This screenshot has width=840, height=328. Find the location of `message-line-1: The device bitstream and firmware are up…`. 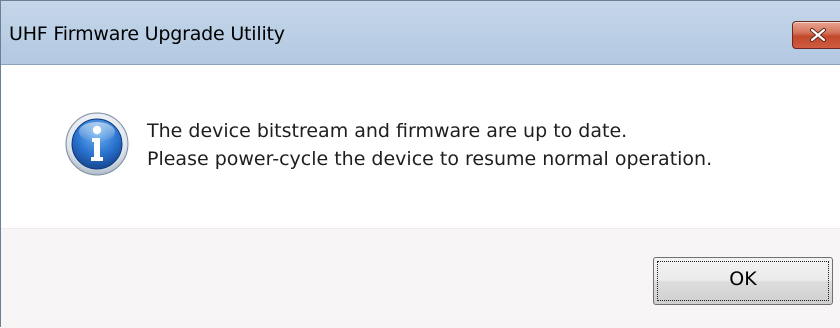

message-line-1: The device bitstream and firmware are up… is located at coordinates (387, 131).